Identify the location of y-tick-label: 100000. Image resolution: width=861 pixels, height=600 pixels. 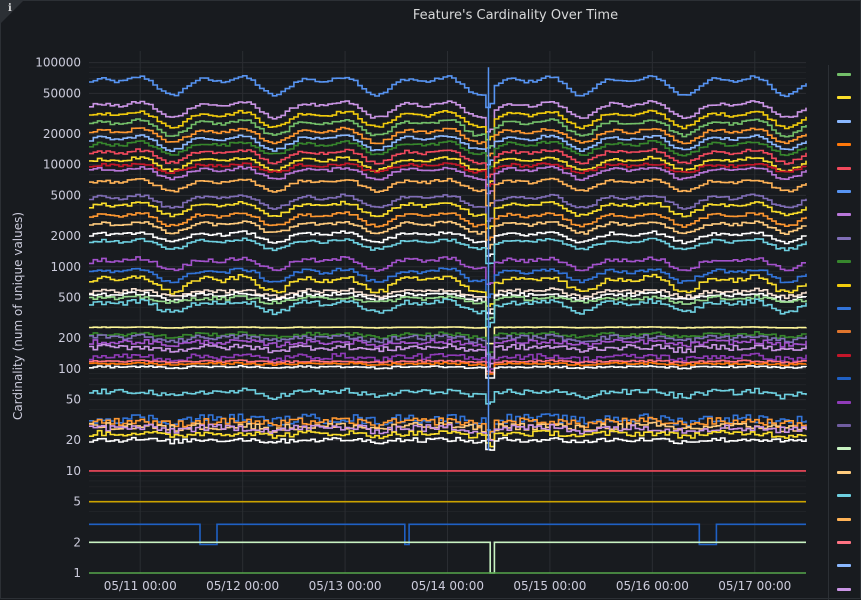
(58, 63).